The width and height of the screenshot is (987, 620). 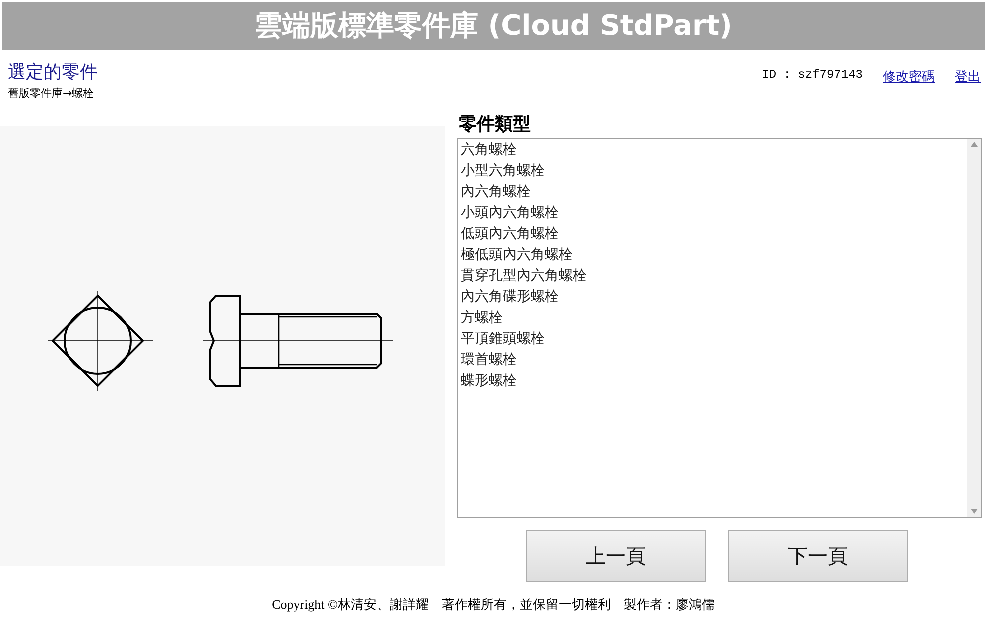 What do you see at coordinates (503, 171) in the screenshot?
I see `list-item: 小型六角螺栓` at bounding box center [503, 171].